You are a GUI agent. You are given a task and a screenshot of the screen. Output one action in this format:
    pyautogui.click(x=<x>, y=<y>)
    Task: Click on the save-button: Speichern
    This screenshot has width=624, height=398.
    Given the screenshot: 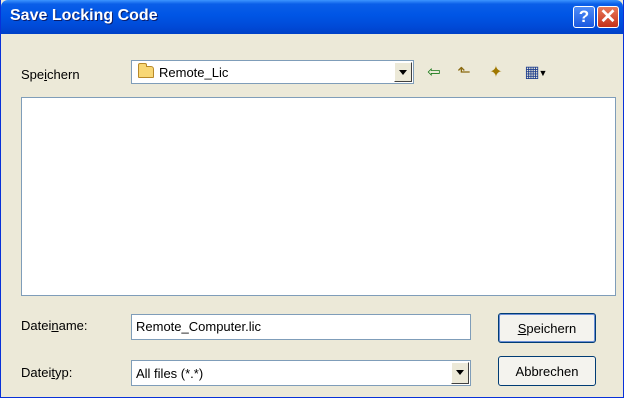 What is the action you would take?
    pyautogui.click(x=547, y=328)
    